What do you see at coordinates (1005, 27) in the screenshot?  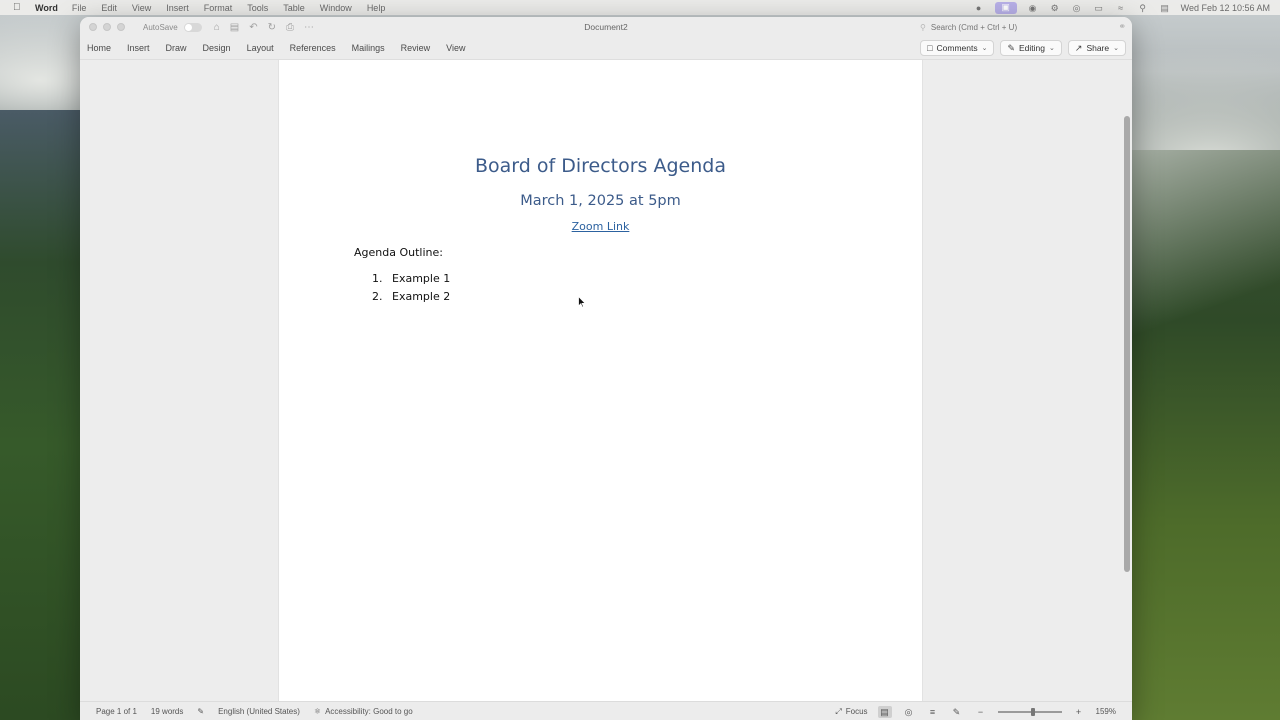 I see `search-input` at bounding box center [1005, 27].